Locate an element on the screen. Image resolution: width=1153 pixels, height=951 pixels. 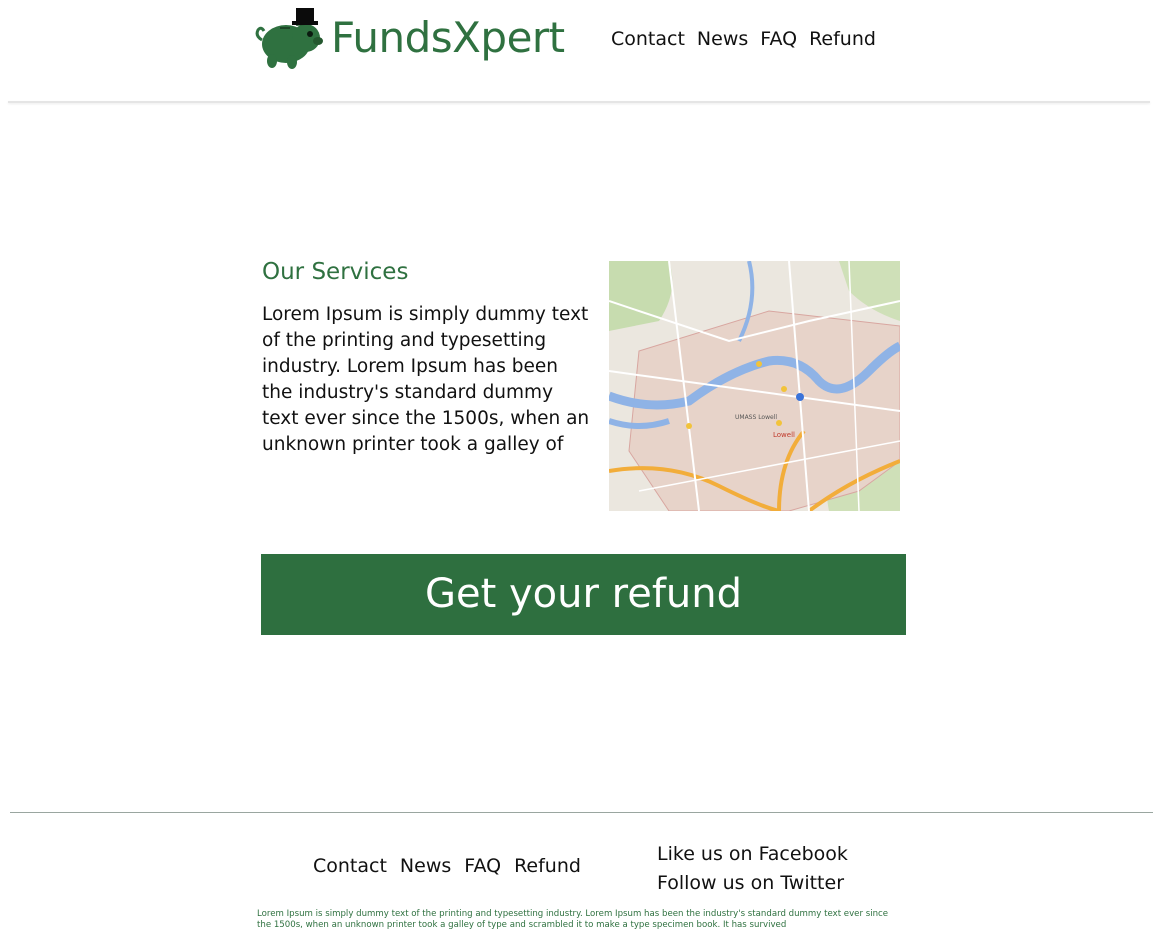
nav-refund-link: Refund is located at coordinates (842, 39).